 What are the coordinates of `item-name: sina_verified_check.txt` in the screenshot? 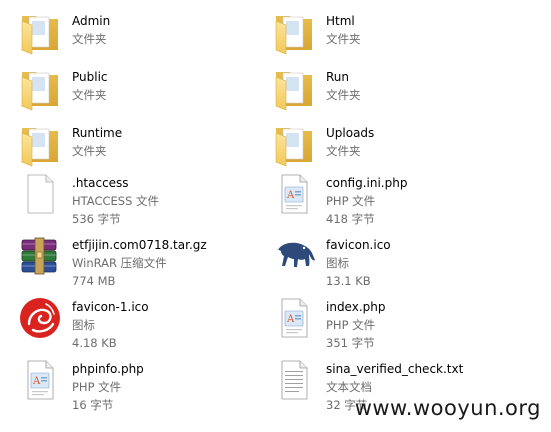 It's located at (395, 369).